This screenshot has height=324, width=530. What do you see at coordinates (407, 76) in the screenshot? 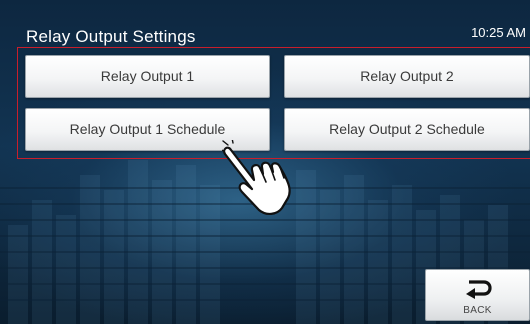
I see `relay-output-2-button: Relay Output 2` at bounding box center [407, 76].